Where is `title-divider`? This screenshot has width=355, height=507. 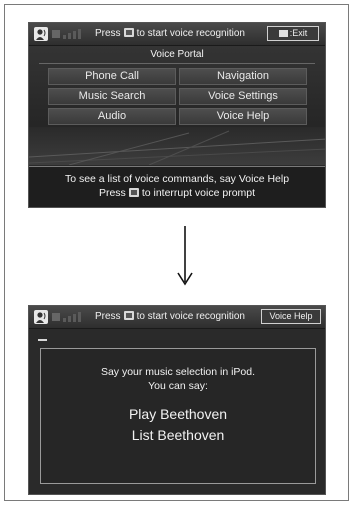
title-divider is located at coordinates (177, 63).